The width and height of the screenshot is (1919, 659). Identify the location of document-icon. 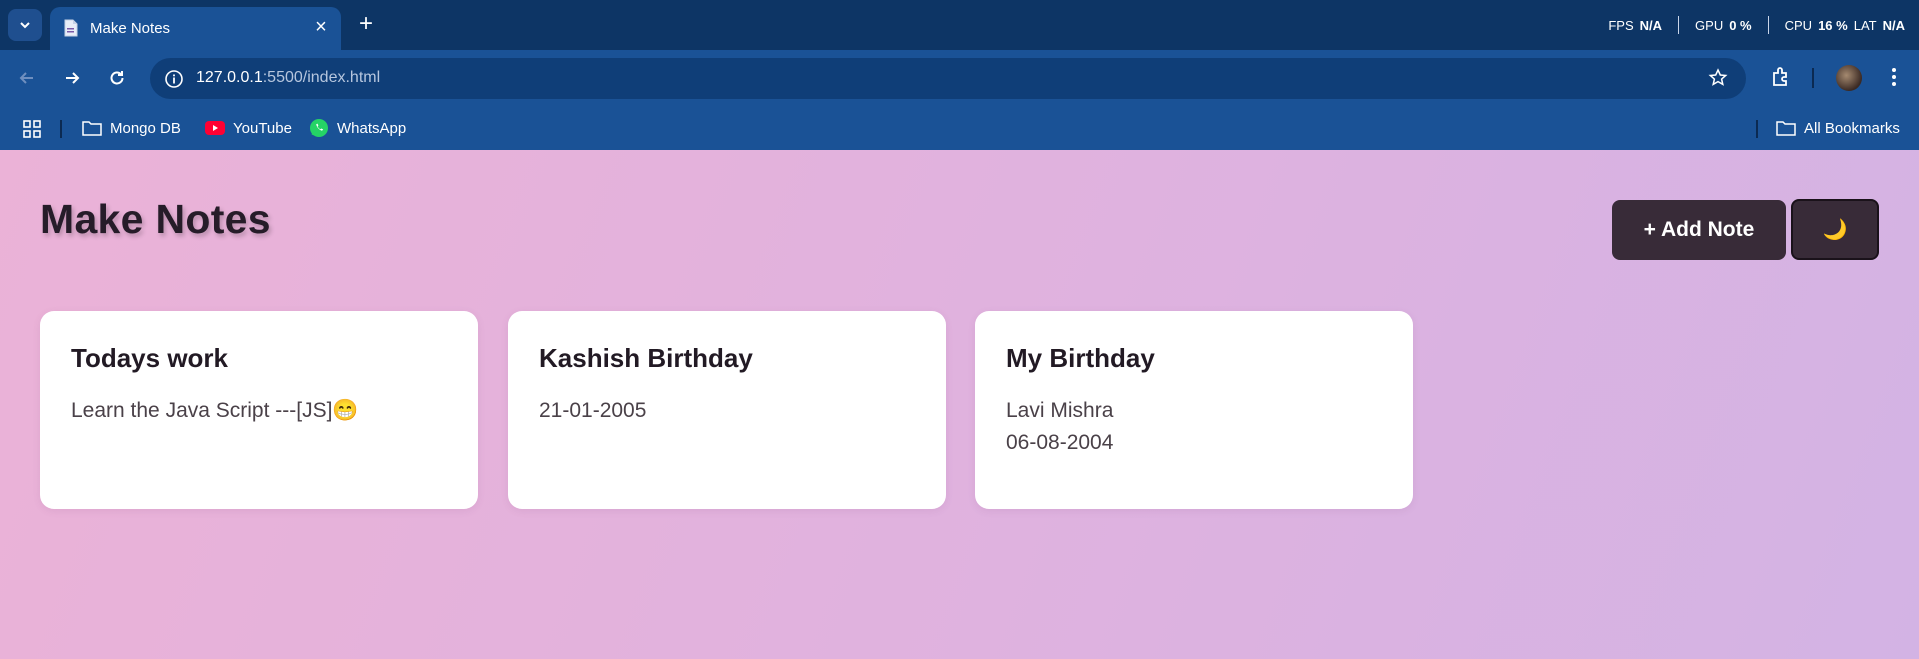
(71, 28).